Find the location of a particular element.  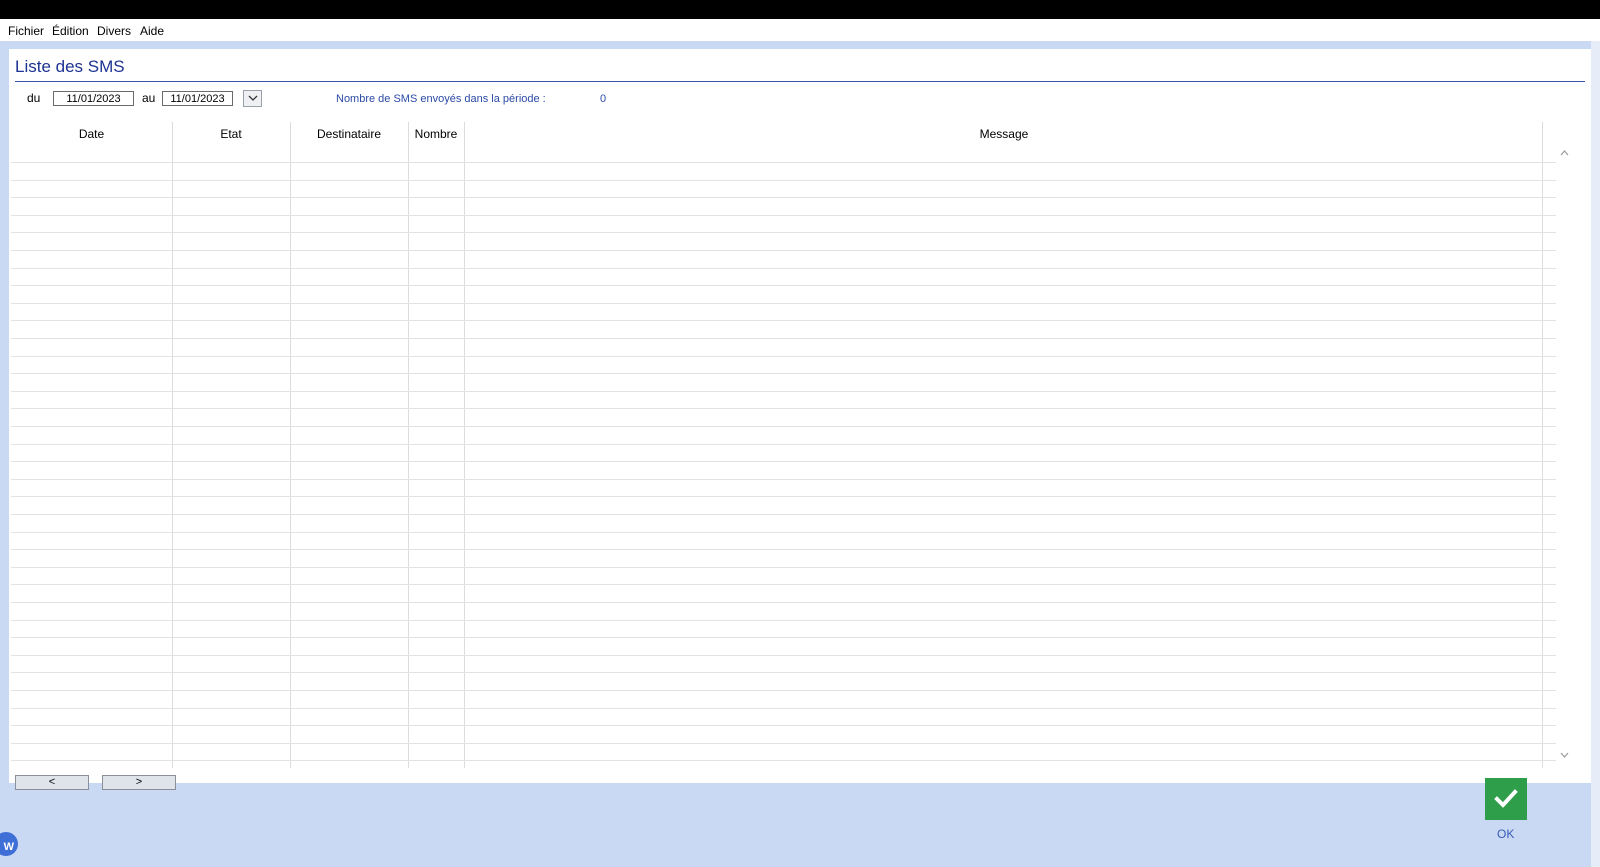

to-label: au is located at coordinates (149, 98).